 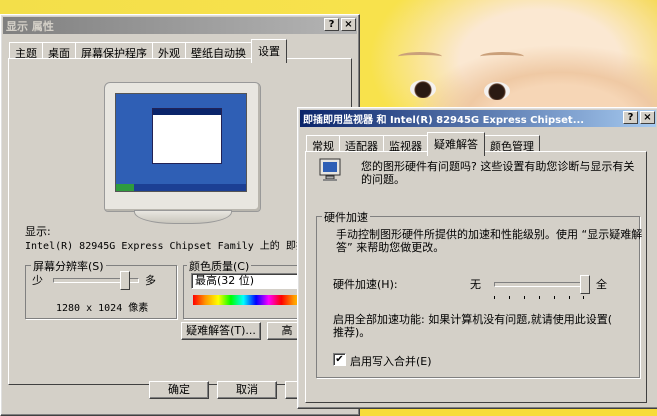 What do you see at coordinates (540, 284) in the screenshot?
I see `hw-accel-slider-track` at bounding box center [540, 284].